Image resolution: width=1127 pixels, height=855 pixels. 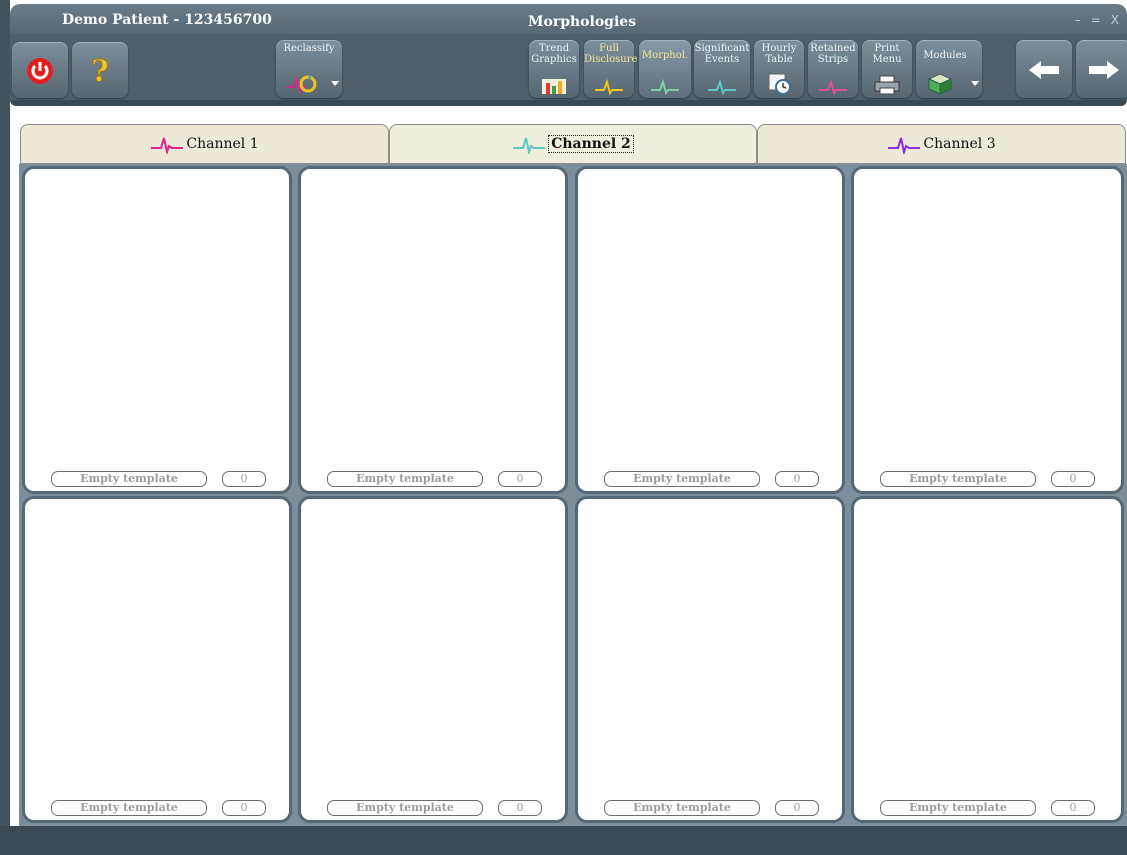 I want to click on full-disclosure-label: Full Disclosure, so click(x=611, y=54).